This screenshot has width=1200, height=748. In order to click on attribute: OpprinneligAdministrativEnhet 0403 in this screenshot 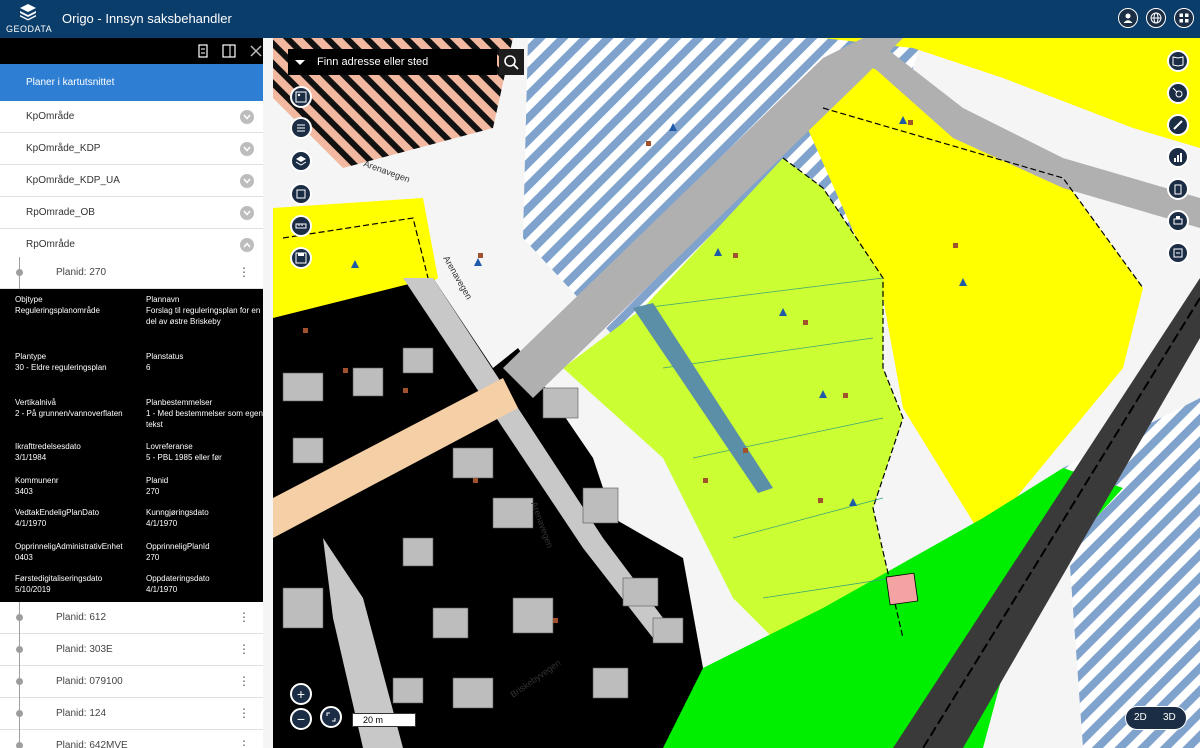, I will do `click(69, 552)`.